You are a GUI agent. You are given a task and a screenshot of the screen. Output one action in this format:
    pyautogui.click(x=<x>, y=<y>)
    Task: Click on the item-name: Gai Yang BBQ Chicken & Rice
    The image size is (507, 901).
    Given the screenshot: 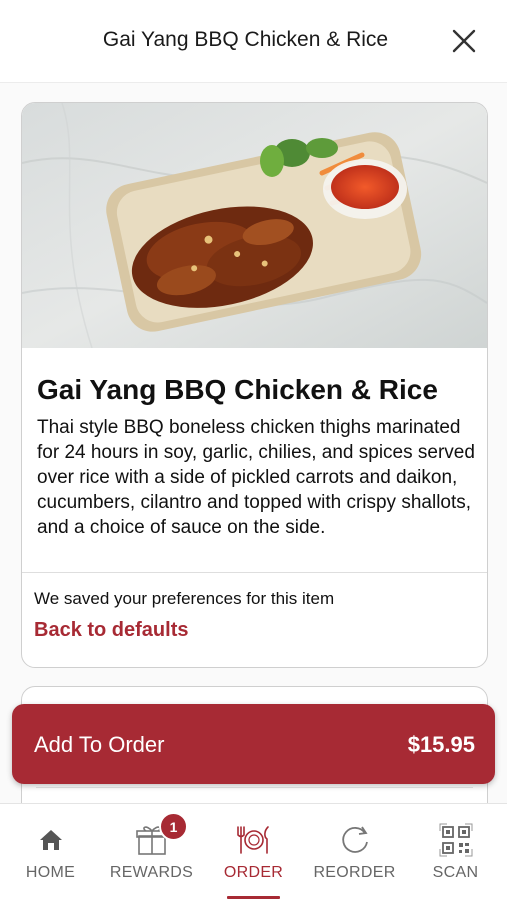 What is the action you would take?
    pyautogui.click(x=237, y=389)
    